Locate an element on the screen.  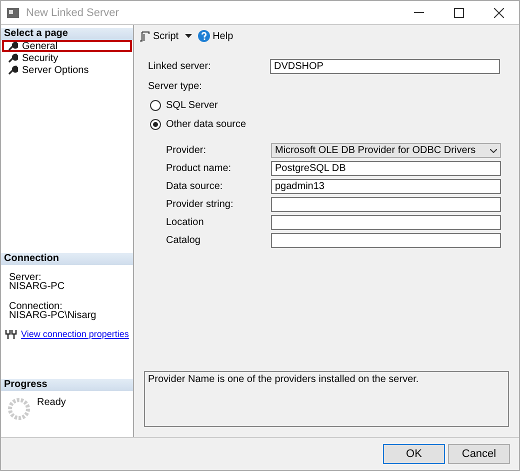
maximize-icon is located at coordinates (459, 13).